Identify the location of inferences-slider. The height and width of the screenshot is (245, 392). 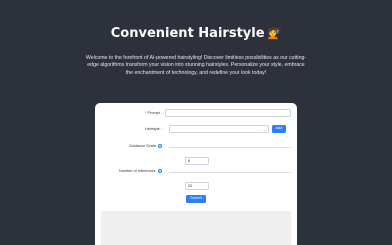
(230, 172).